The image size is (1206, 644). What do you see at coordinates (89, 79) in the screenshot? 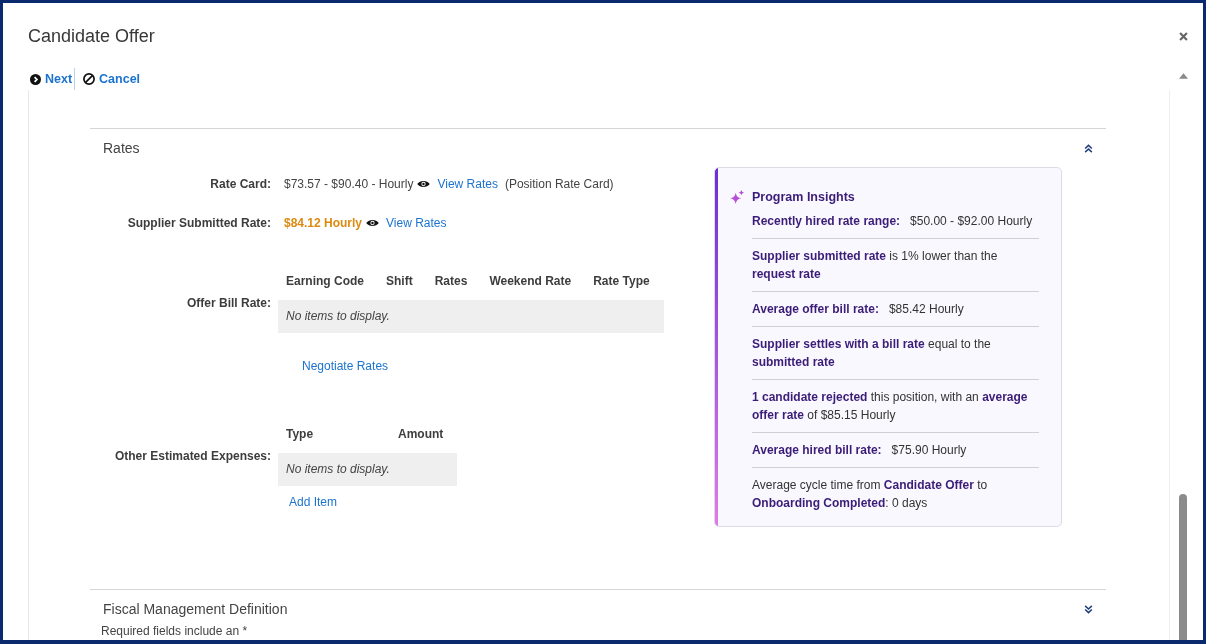
I see `circle-slash-icon` at bounding box center [89, 79].